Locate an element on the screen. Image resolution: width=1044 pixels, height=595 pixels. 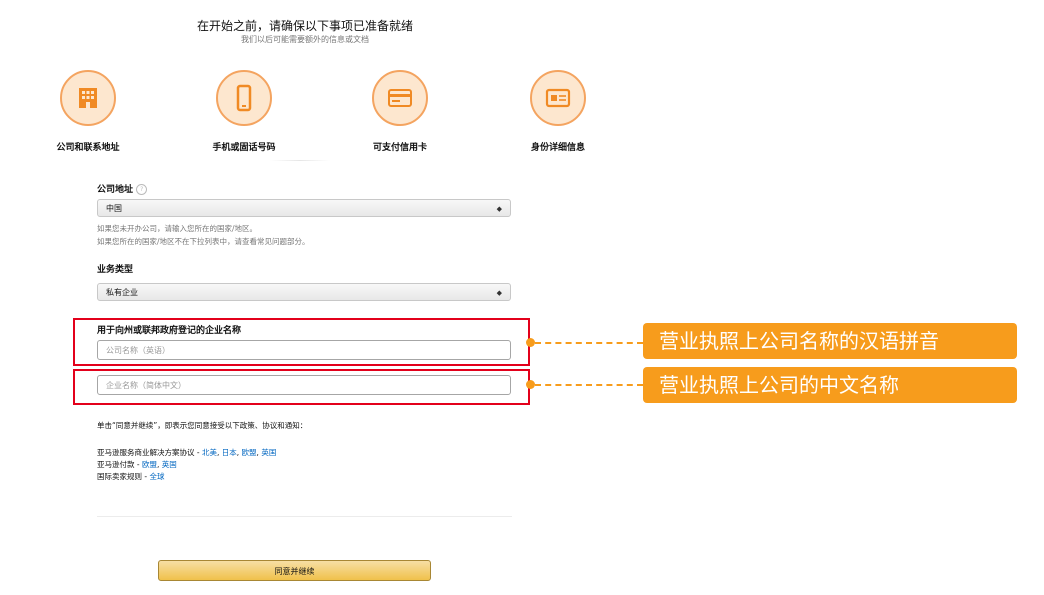
building-icon is located at coordinates (88, 98).